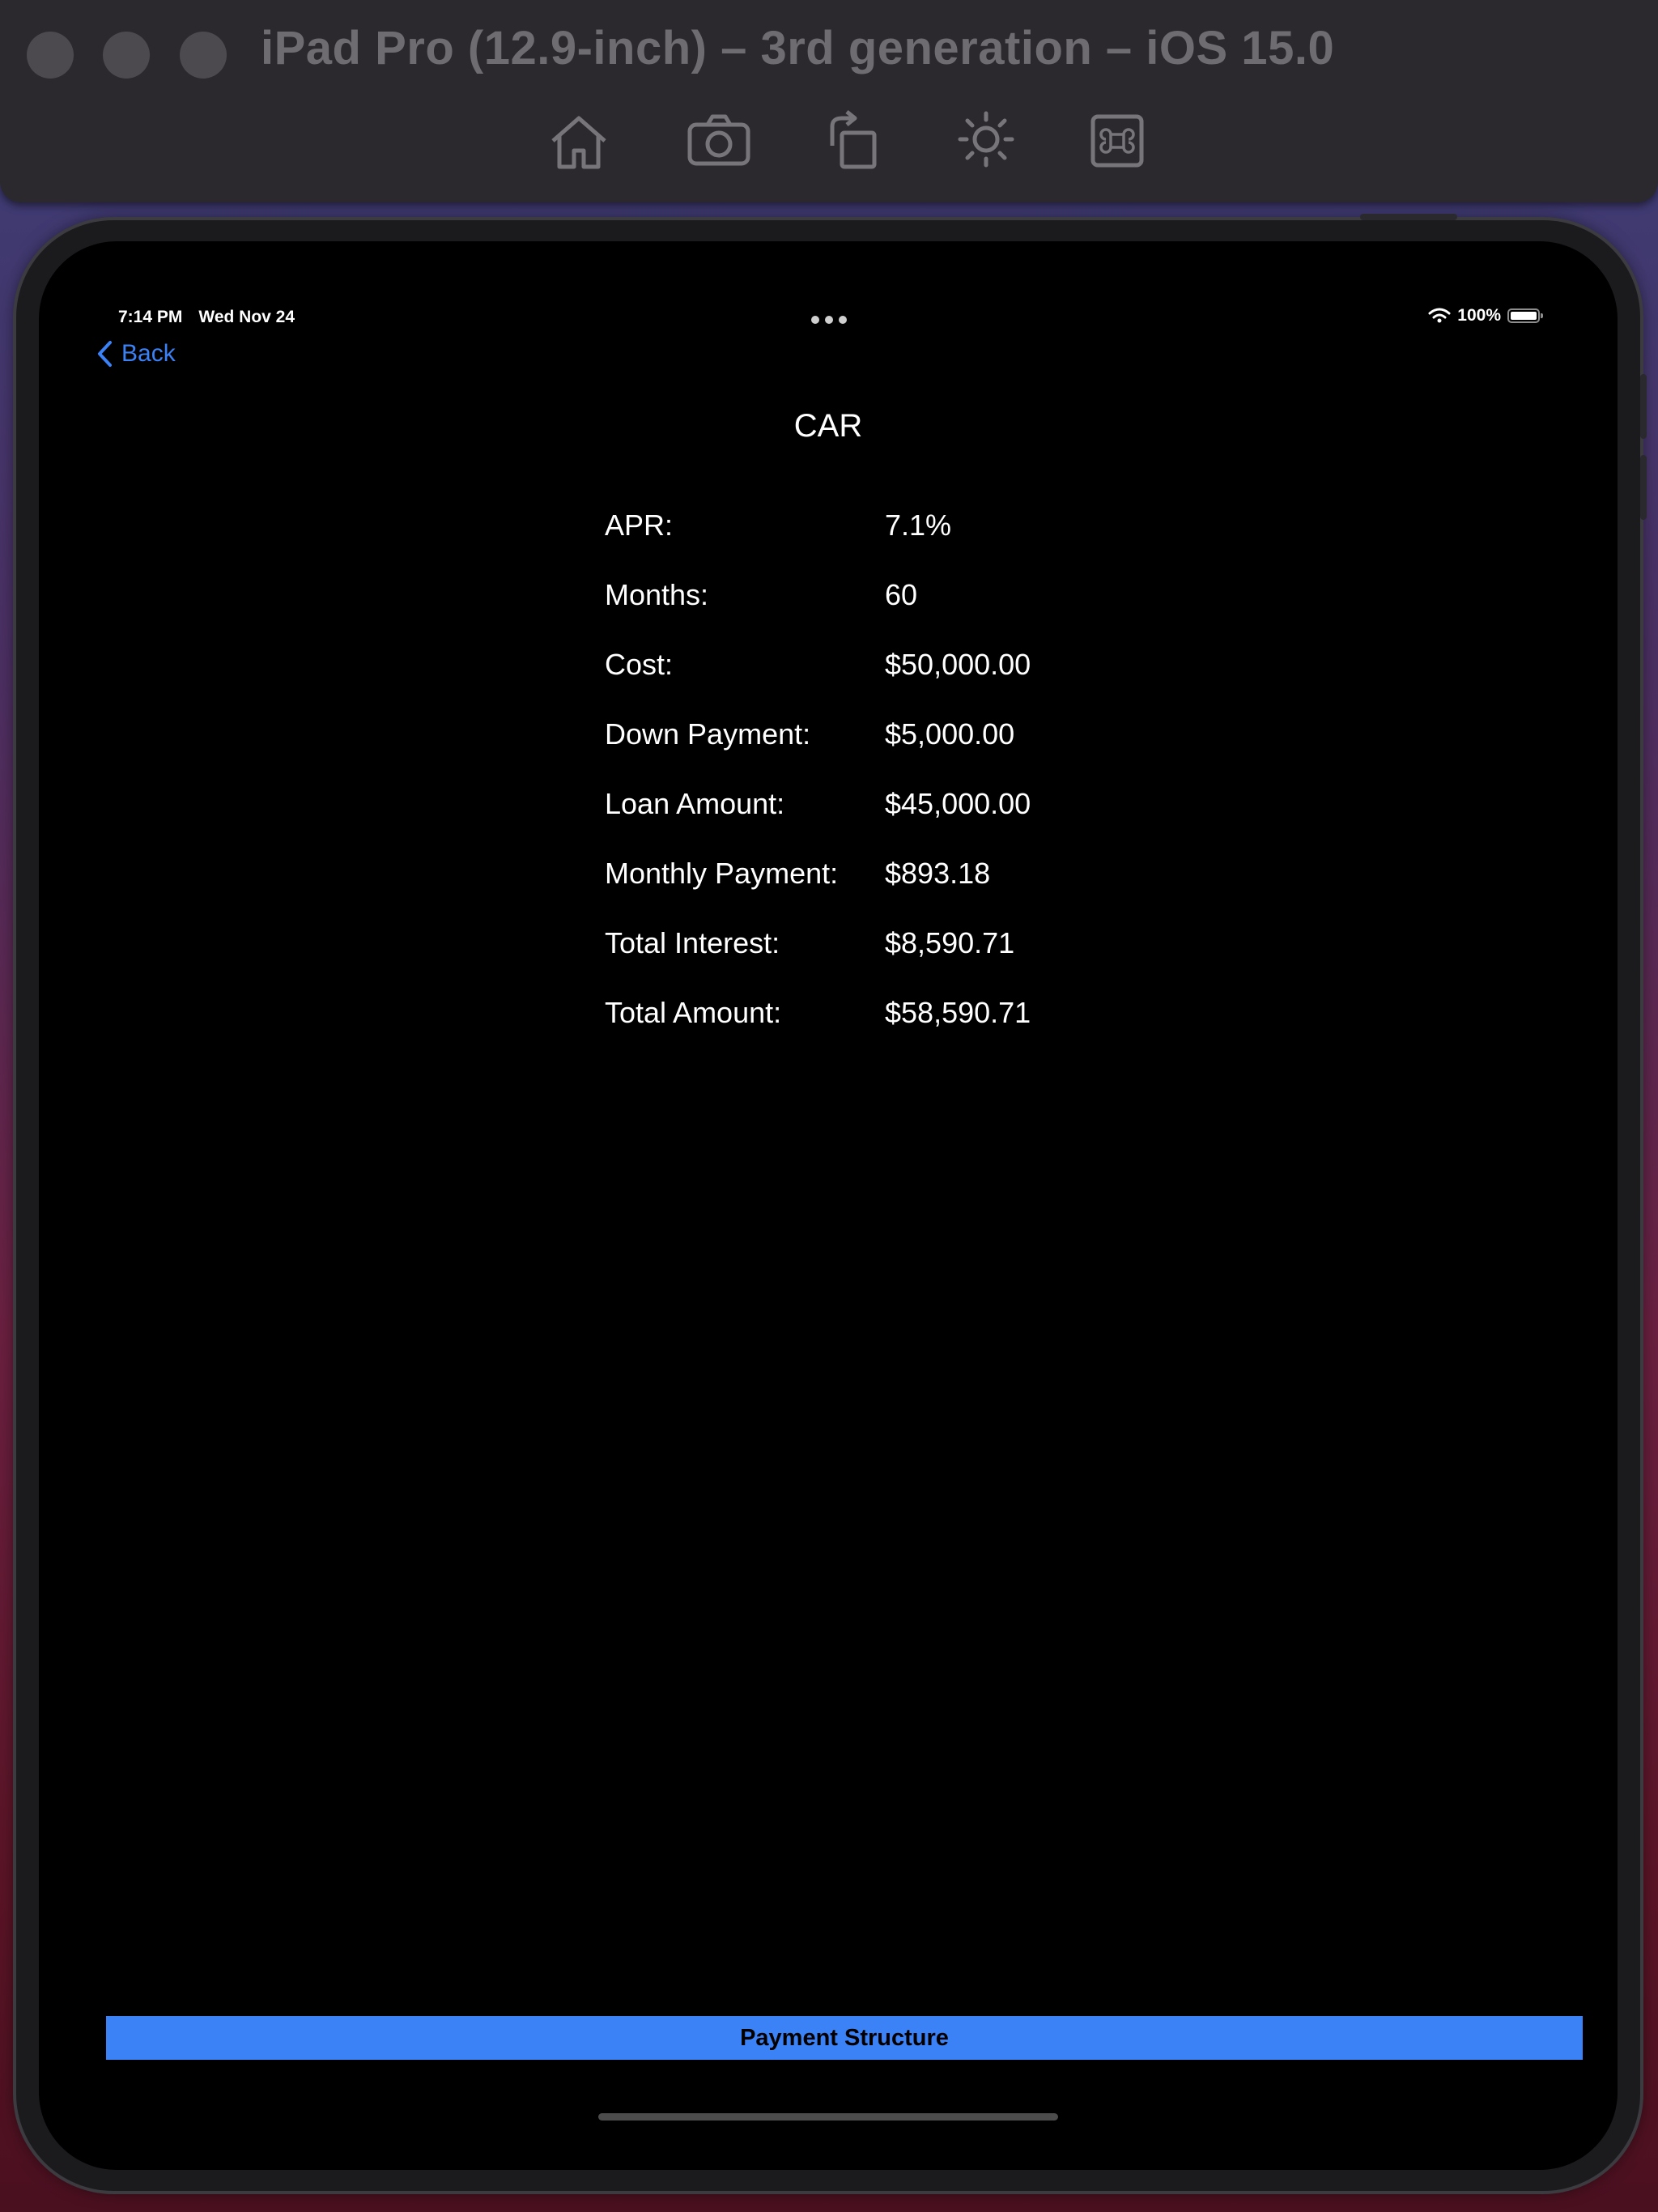  Describe the element at coordinates (708, 734) in the screenshot. I see `detail-label: Down Payment:` at that location.